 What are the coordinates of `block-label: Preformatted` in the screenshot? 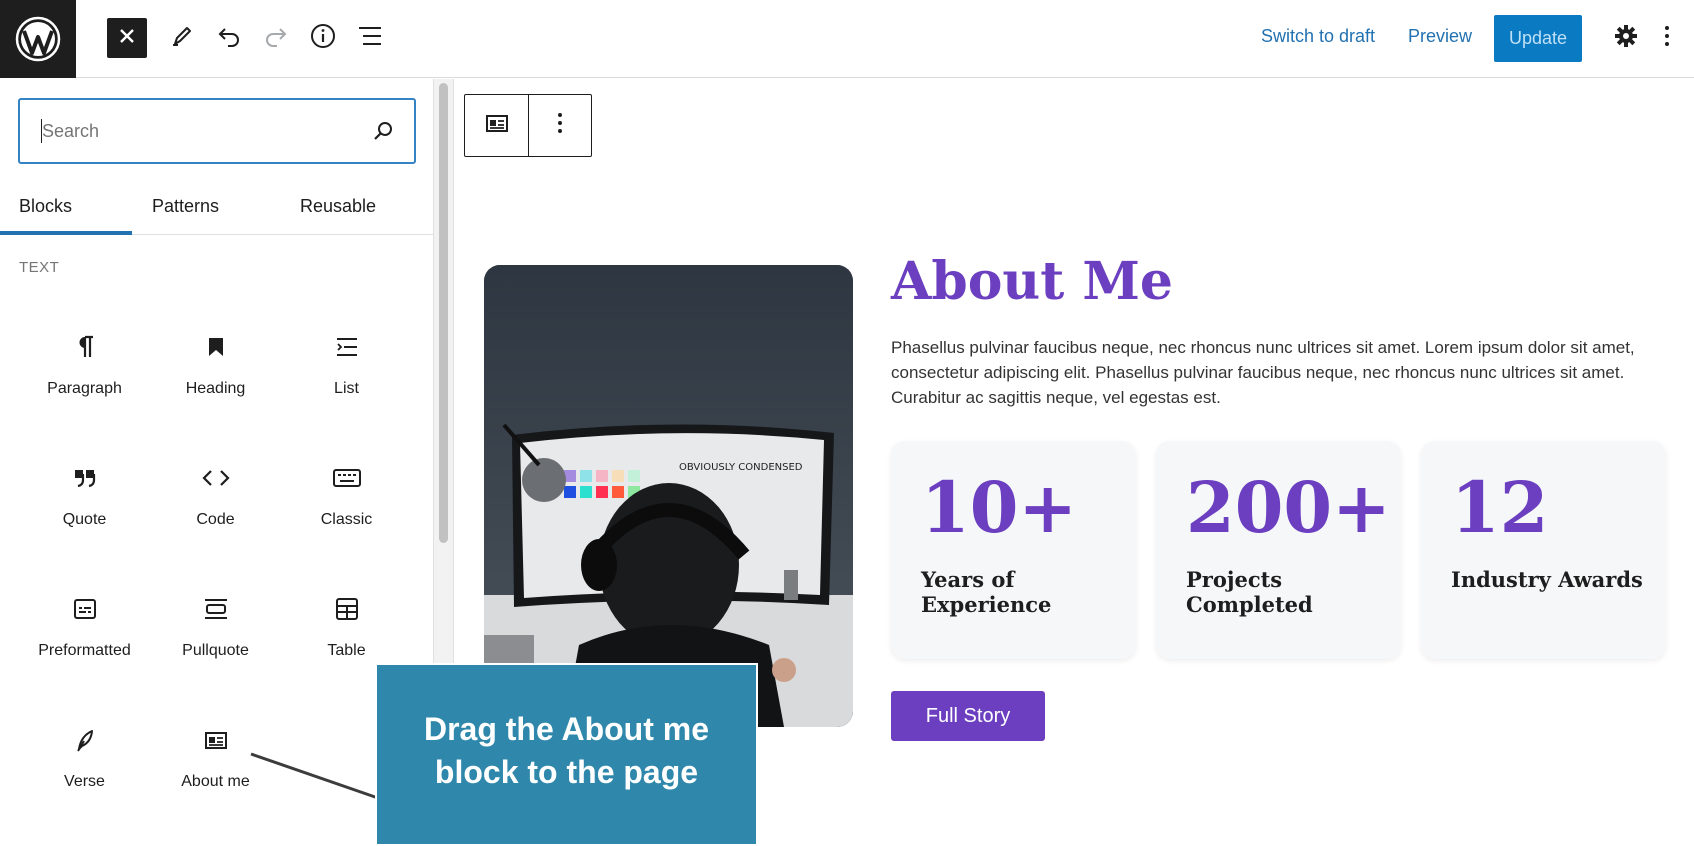 It's located at (84, 650).